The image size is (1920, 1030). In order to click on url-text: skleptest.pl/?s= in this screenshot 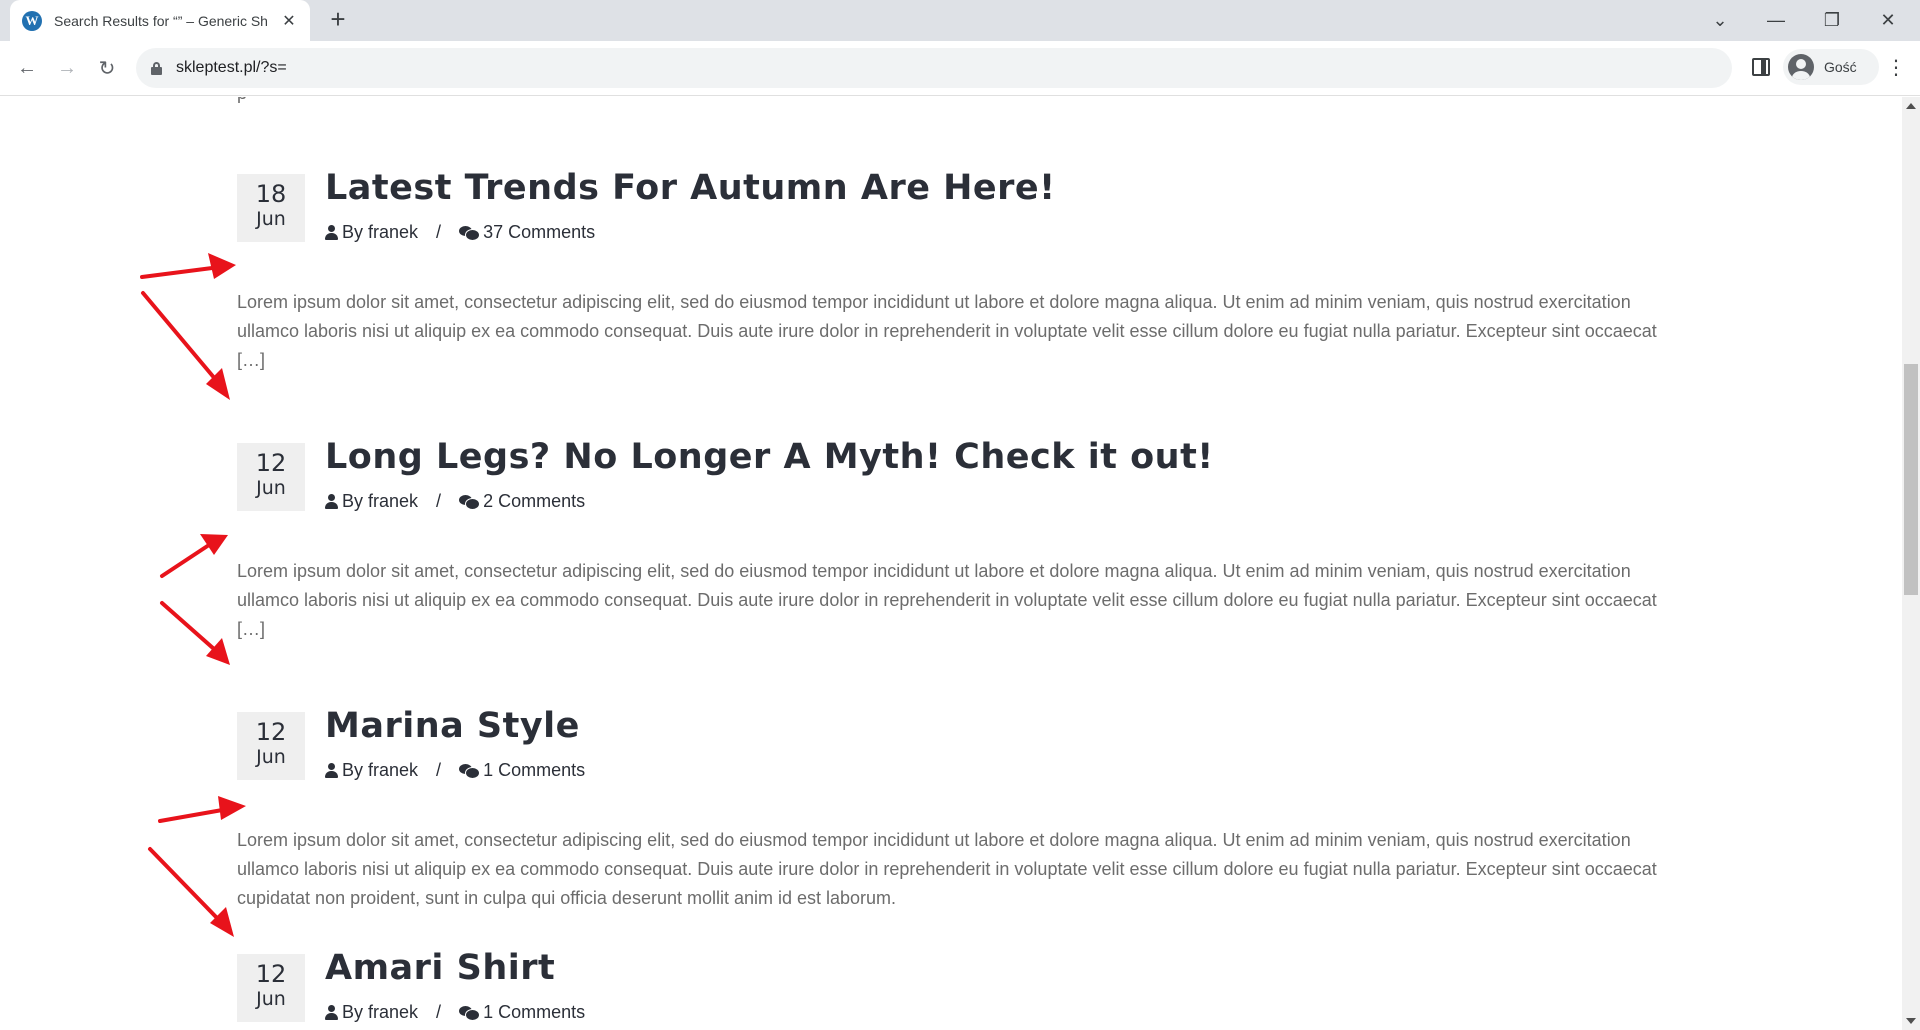, I will do `click(231, 68)`.